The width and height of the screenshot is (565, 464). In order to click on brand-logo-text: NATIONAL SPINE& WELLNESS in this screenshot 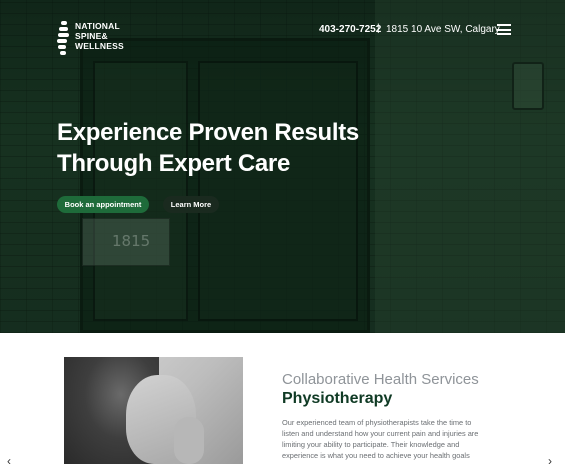, I will do `click(99, 36)`.